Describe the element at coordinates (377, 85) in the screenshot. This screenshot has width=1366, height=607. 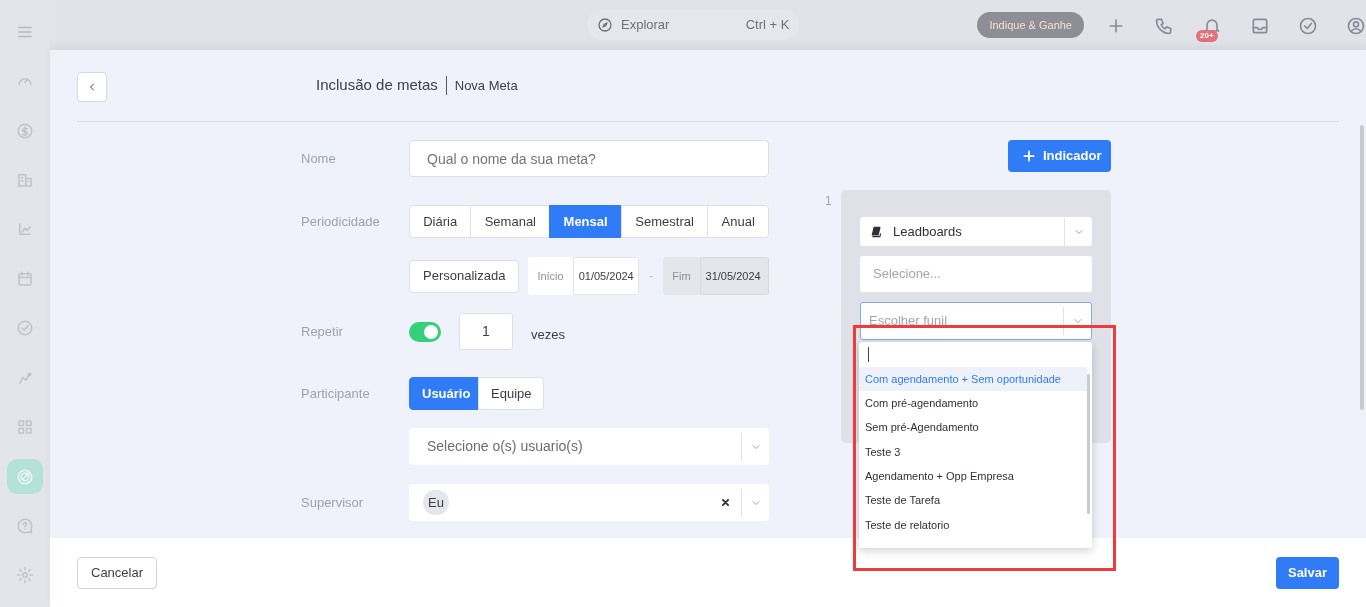
I see `modal-title: Inclusão de metas` at that location.